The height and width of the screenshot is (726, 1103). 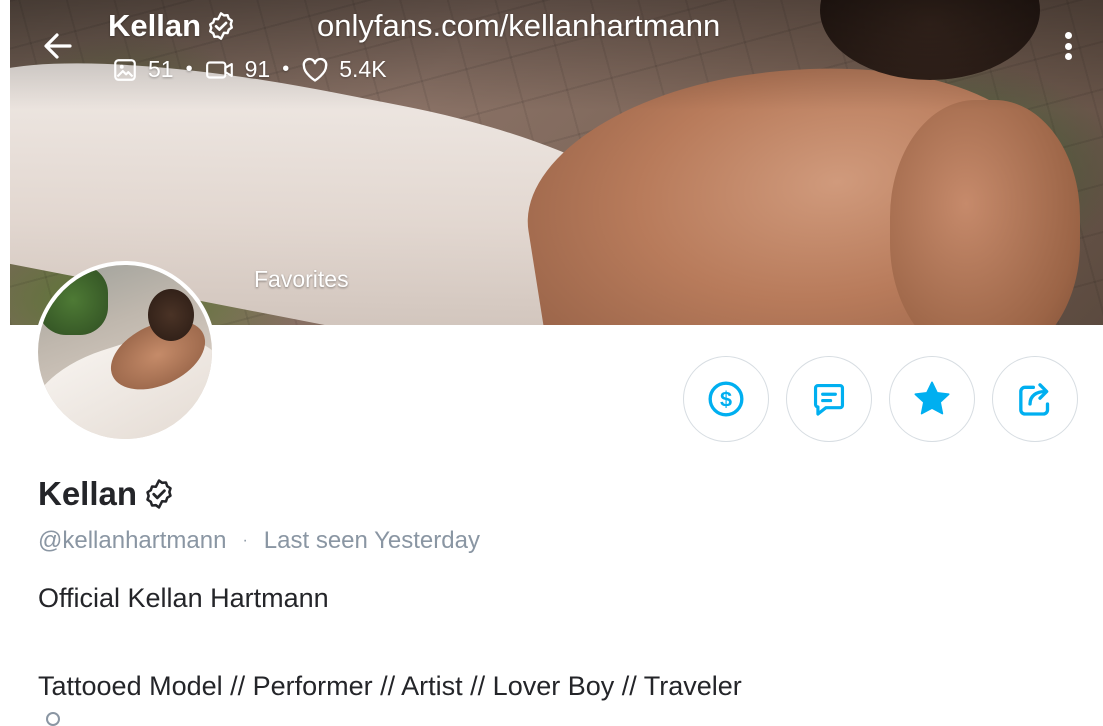 I want to click on profile-name-text: Kellan, so click(x=88, y=493).